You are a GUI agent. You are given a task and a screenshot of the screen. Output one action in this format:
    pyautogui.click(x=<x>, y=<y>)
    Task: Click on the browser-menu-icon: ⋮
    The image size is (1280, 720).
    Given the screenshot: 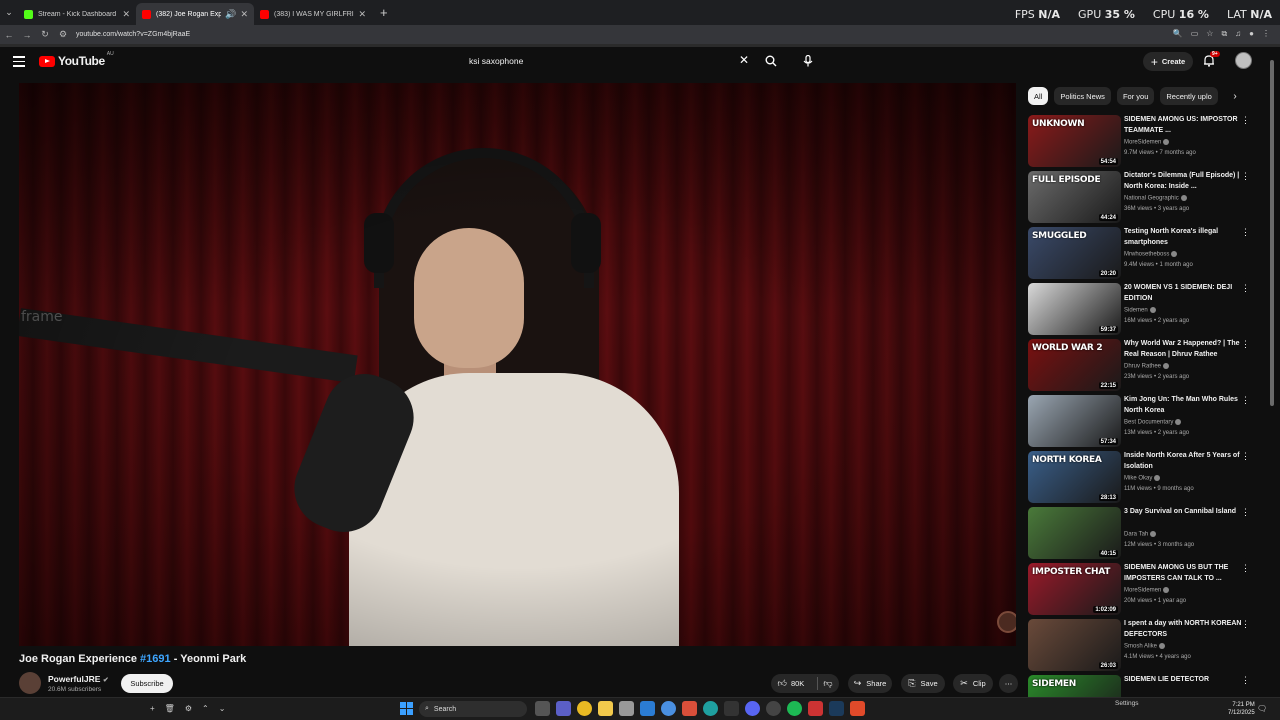 What is the action you would take?
    pyautogui.click(x=1266, y=34)
    